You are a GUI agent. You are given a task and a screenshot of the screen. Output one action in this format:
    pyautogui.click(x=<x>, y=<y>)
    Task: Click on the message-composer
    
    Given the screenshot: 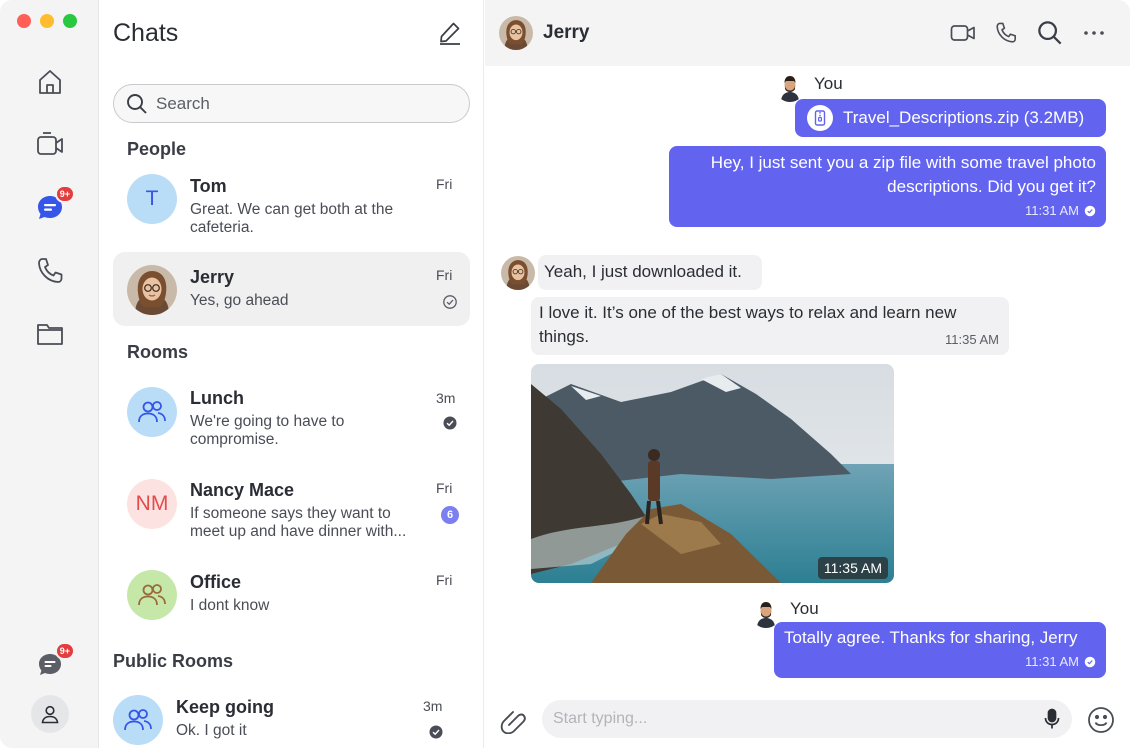 What is the action you would take?
    pyautogui.click(x=807, y=719)
    